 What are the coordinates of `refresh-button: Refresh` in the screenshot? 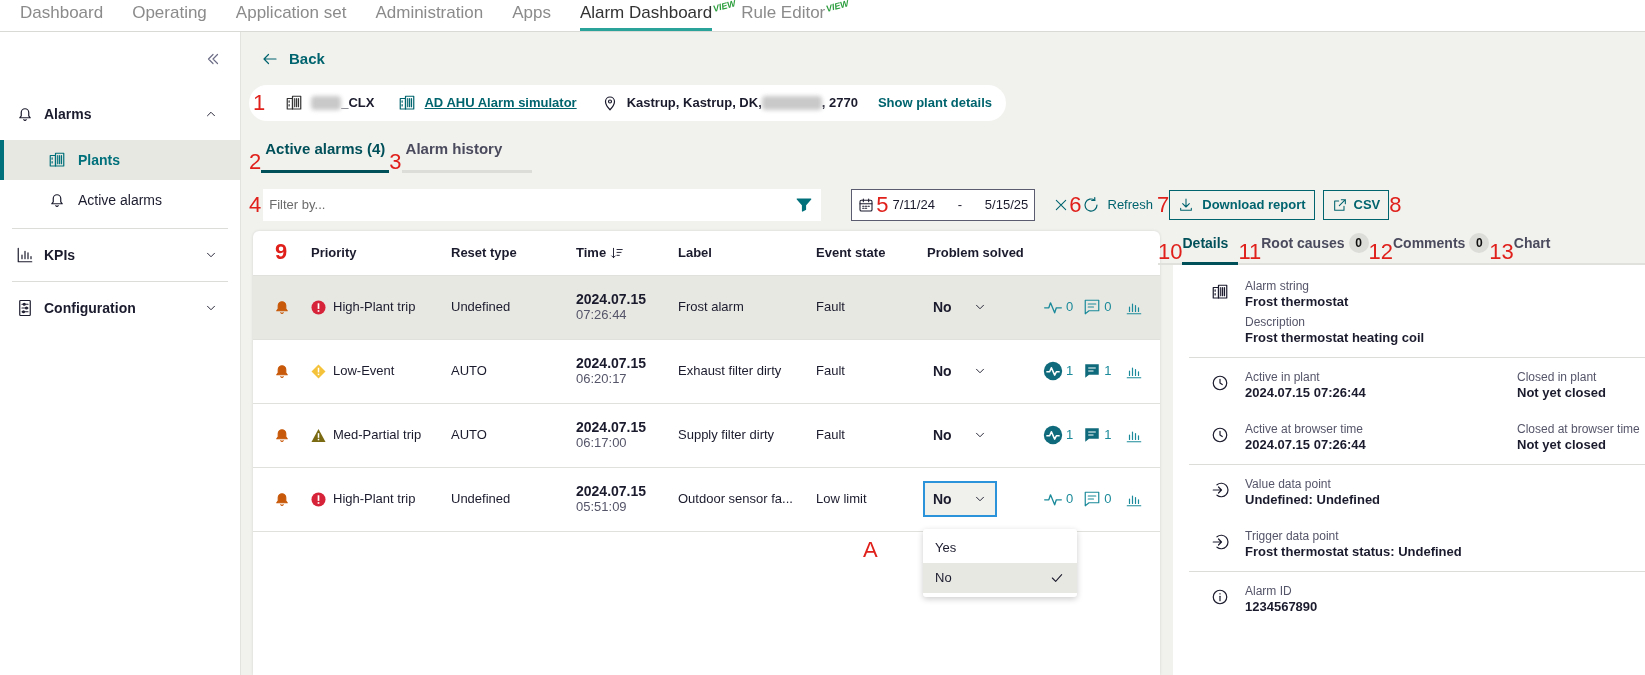 It's located at (1117, 204).